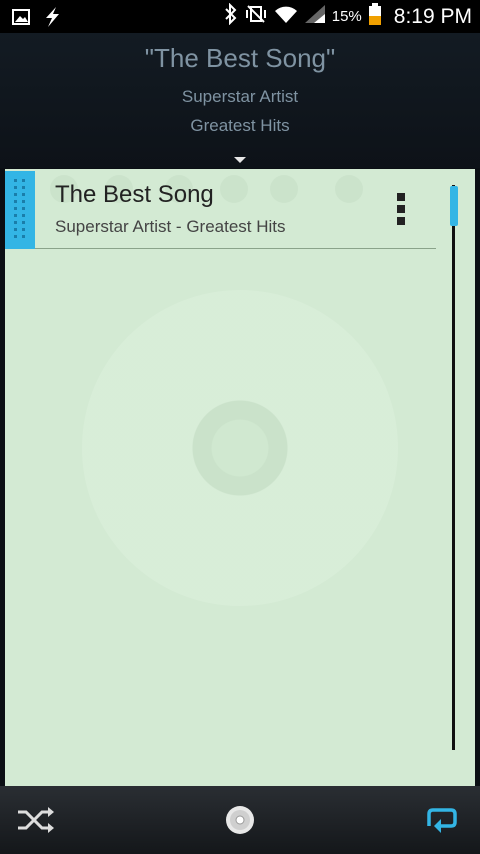  What do you see at coordinates (231, 16) in the screenshot?
I see `bluetooth-icon` at bounding box center [231, 16].